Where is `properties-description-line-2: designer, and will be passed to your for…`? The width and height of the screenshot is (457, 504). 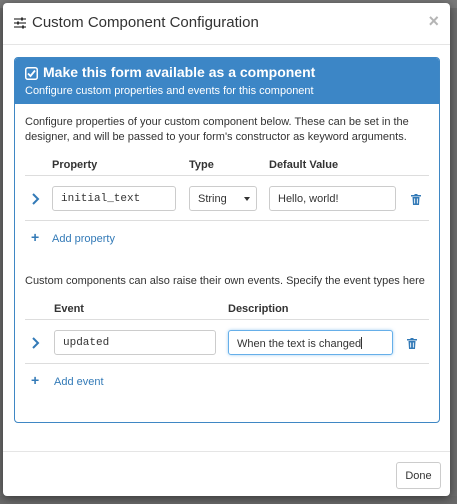
properties-description-line-2: designer, and will be passed to your for… is located at coordinates (216, 137).